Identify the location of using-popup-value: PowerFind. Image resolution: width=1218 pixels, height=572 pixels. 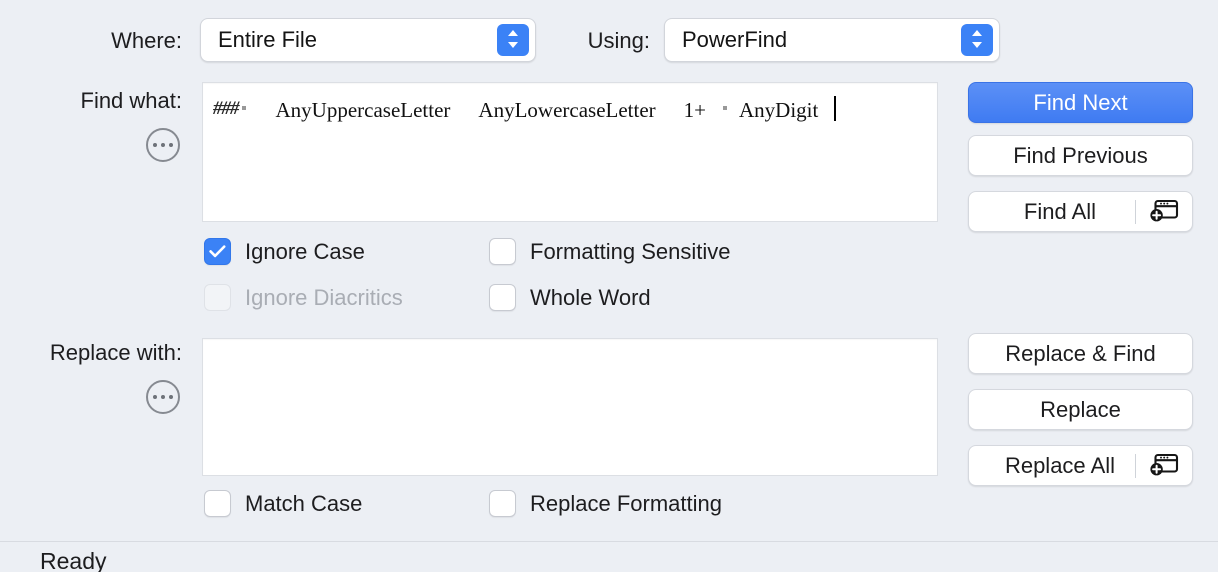
(735, 39).